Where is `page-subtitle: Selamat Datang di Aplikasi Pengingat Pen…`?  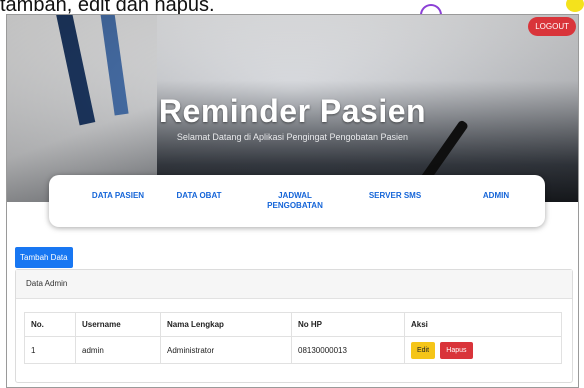
page-subtitle: Selamat Datang di Aplikasi Pengingat Pen… is located at coordinates (292, 137).